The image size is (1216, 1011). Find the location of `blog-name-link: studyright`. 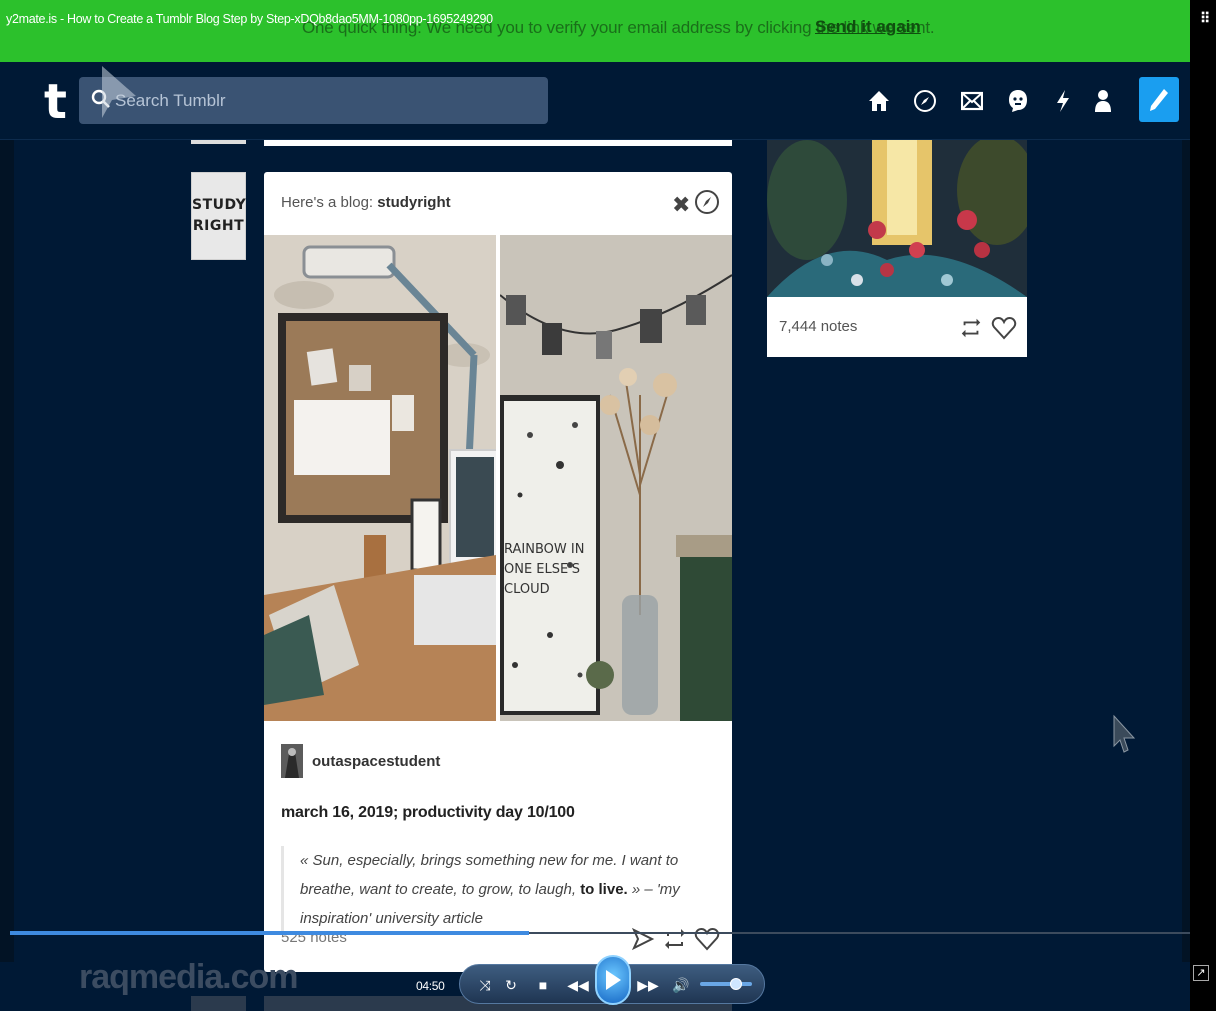

blog-name-link: studyright is located at coordinates (413, 202).